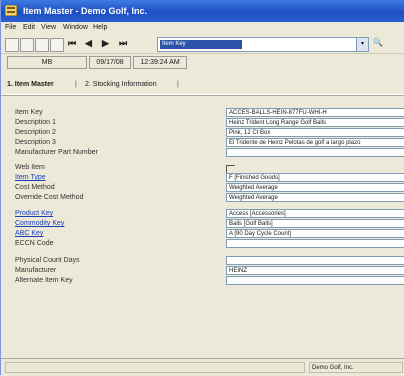 The height and width of the screenshot is (376, 404). I want to click on menu-help: Help, so click(100, 27).